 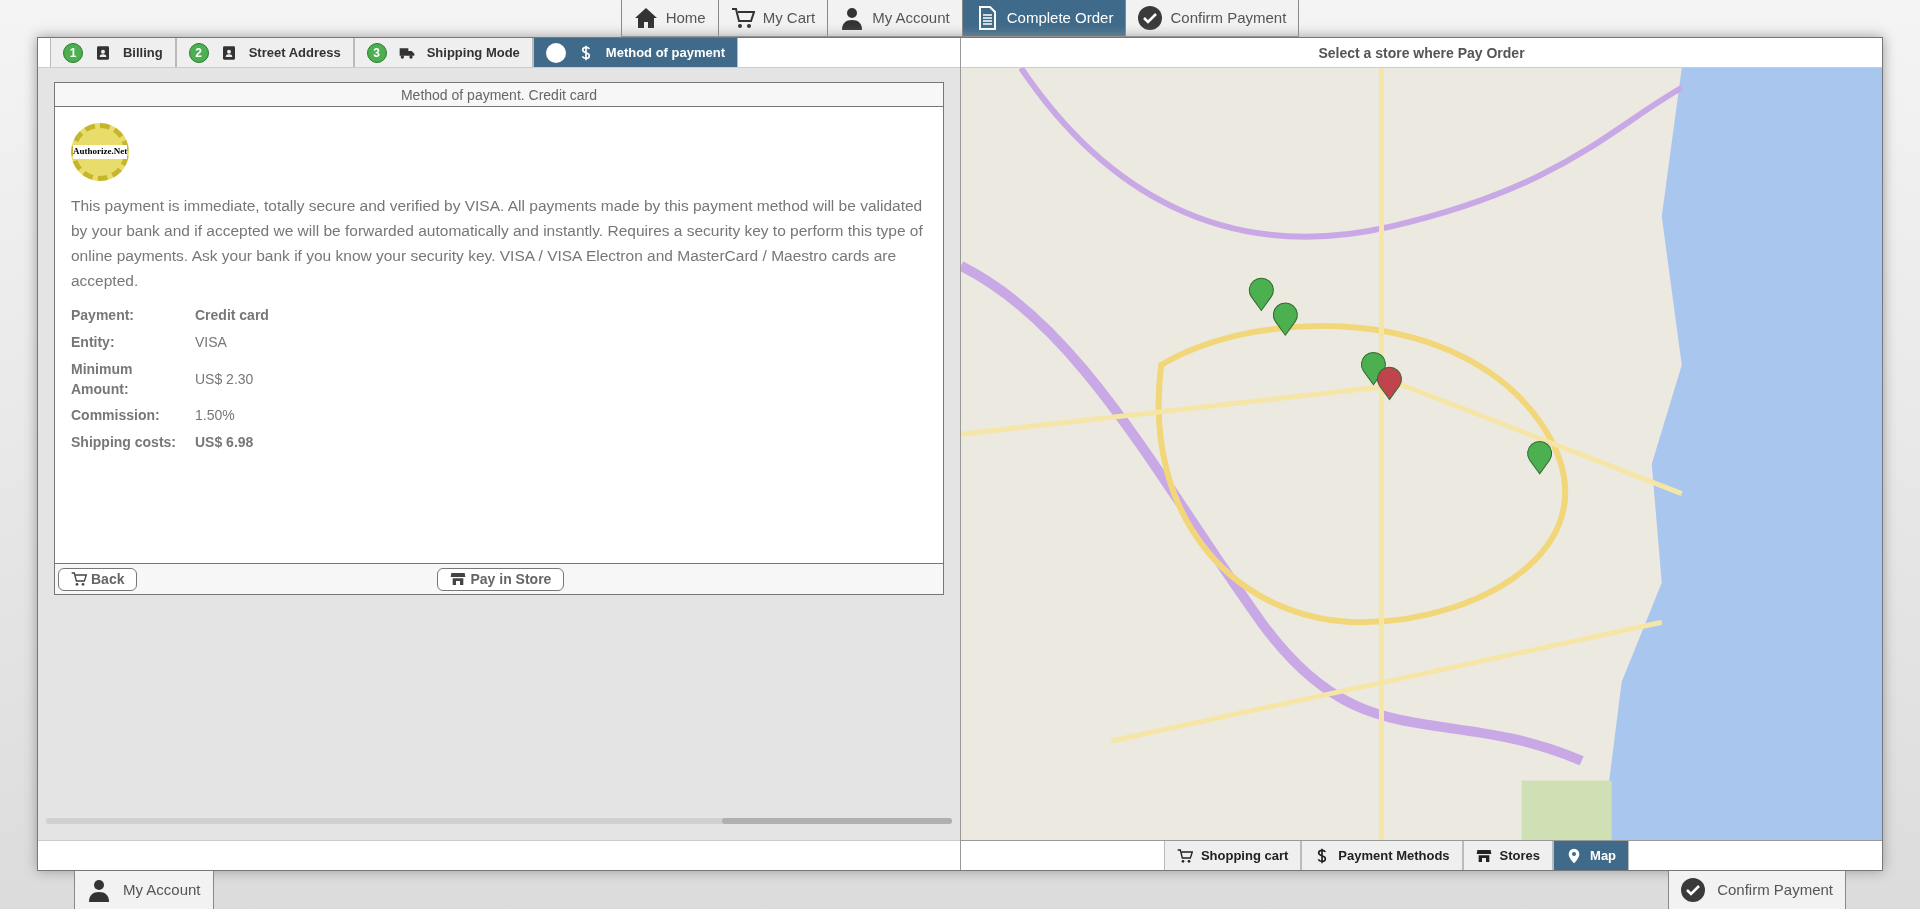 What do you see at coordinates (1232, 855) in the screenshot?
I see `map-panel-tab: Shopping cart` at bounding box center [1232, 855].